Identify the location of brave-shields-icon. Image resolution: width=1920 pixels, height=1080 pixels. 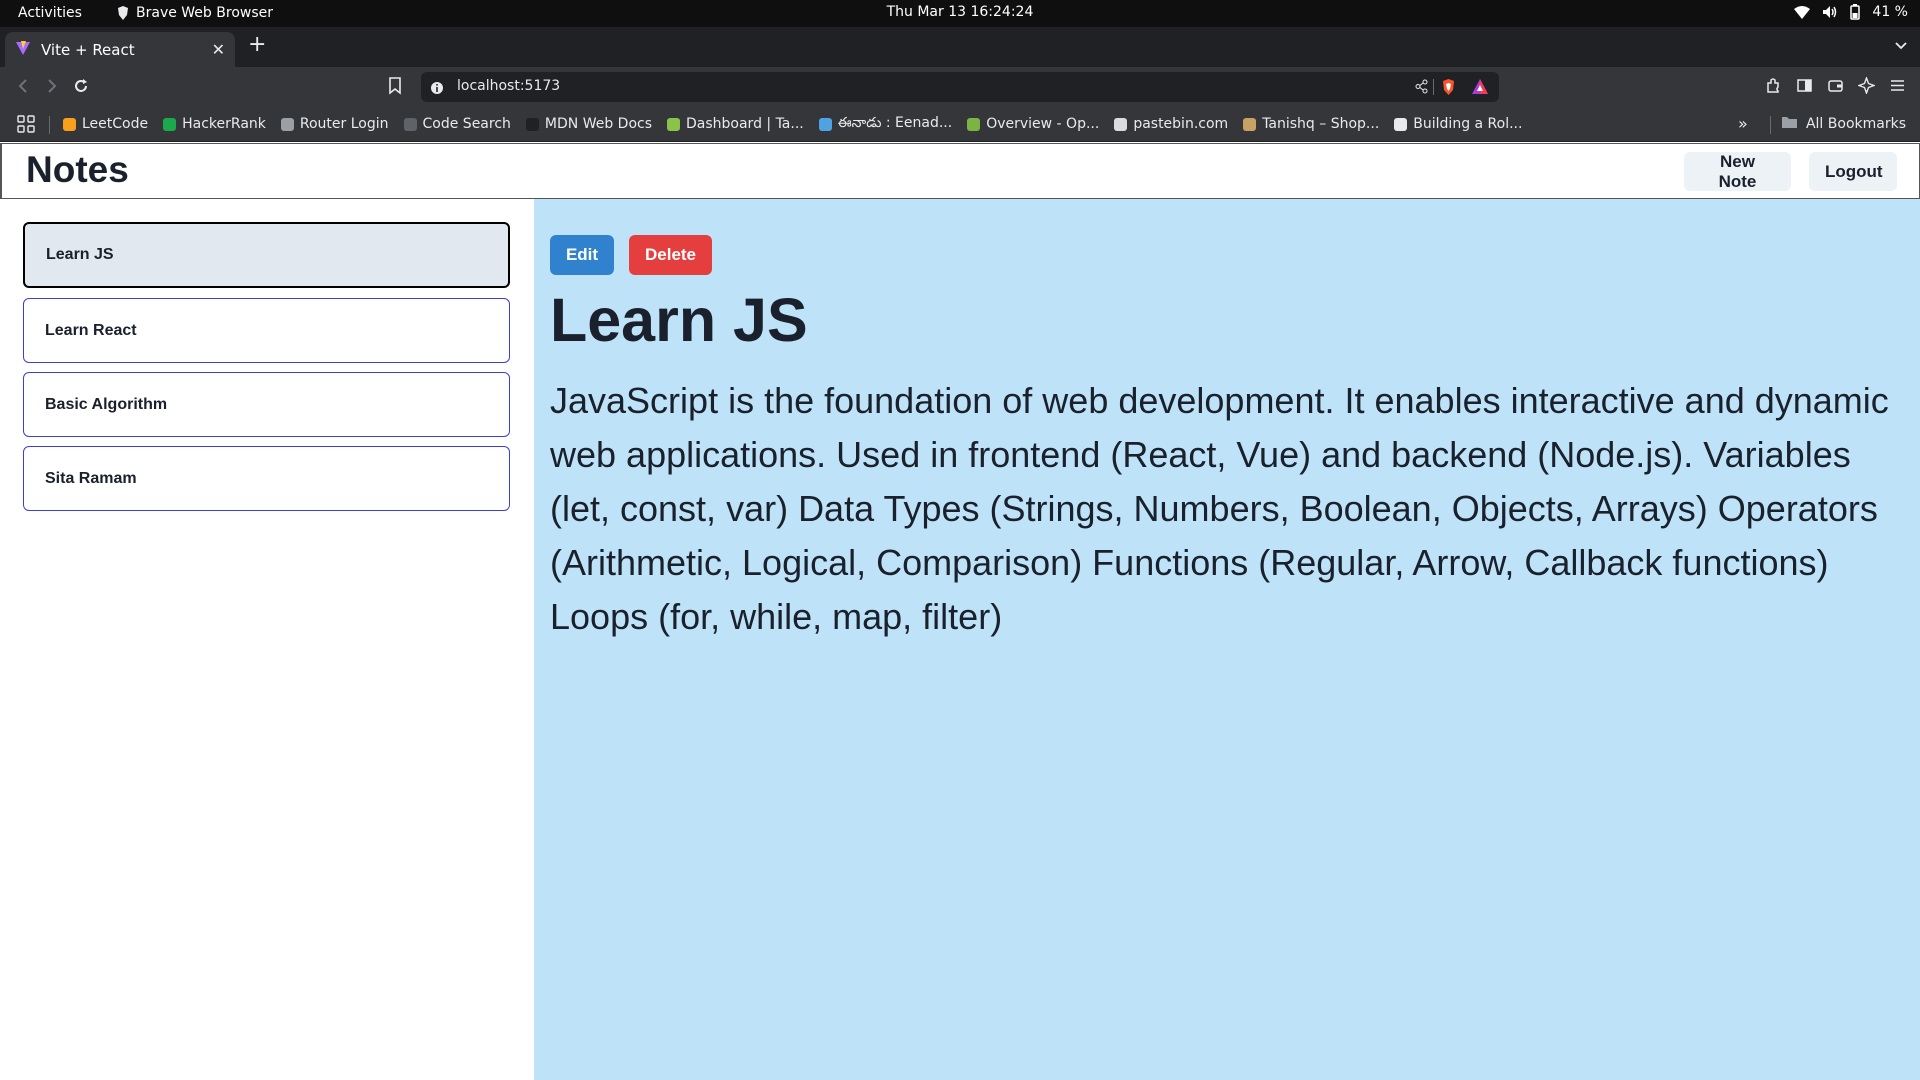
(1448, 89).